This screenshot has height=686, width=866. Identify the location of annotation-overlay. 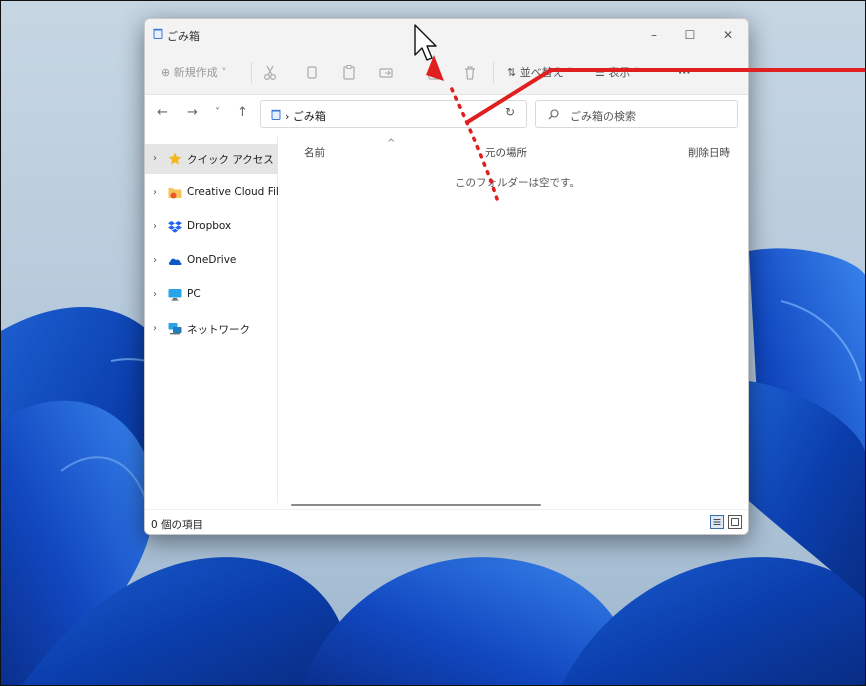
(639, 112).